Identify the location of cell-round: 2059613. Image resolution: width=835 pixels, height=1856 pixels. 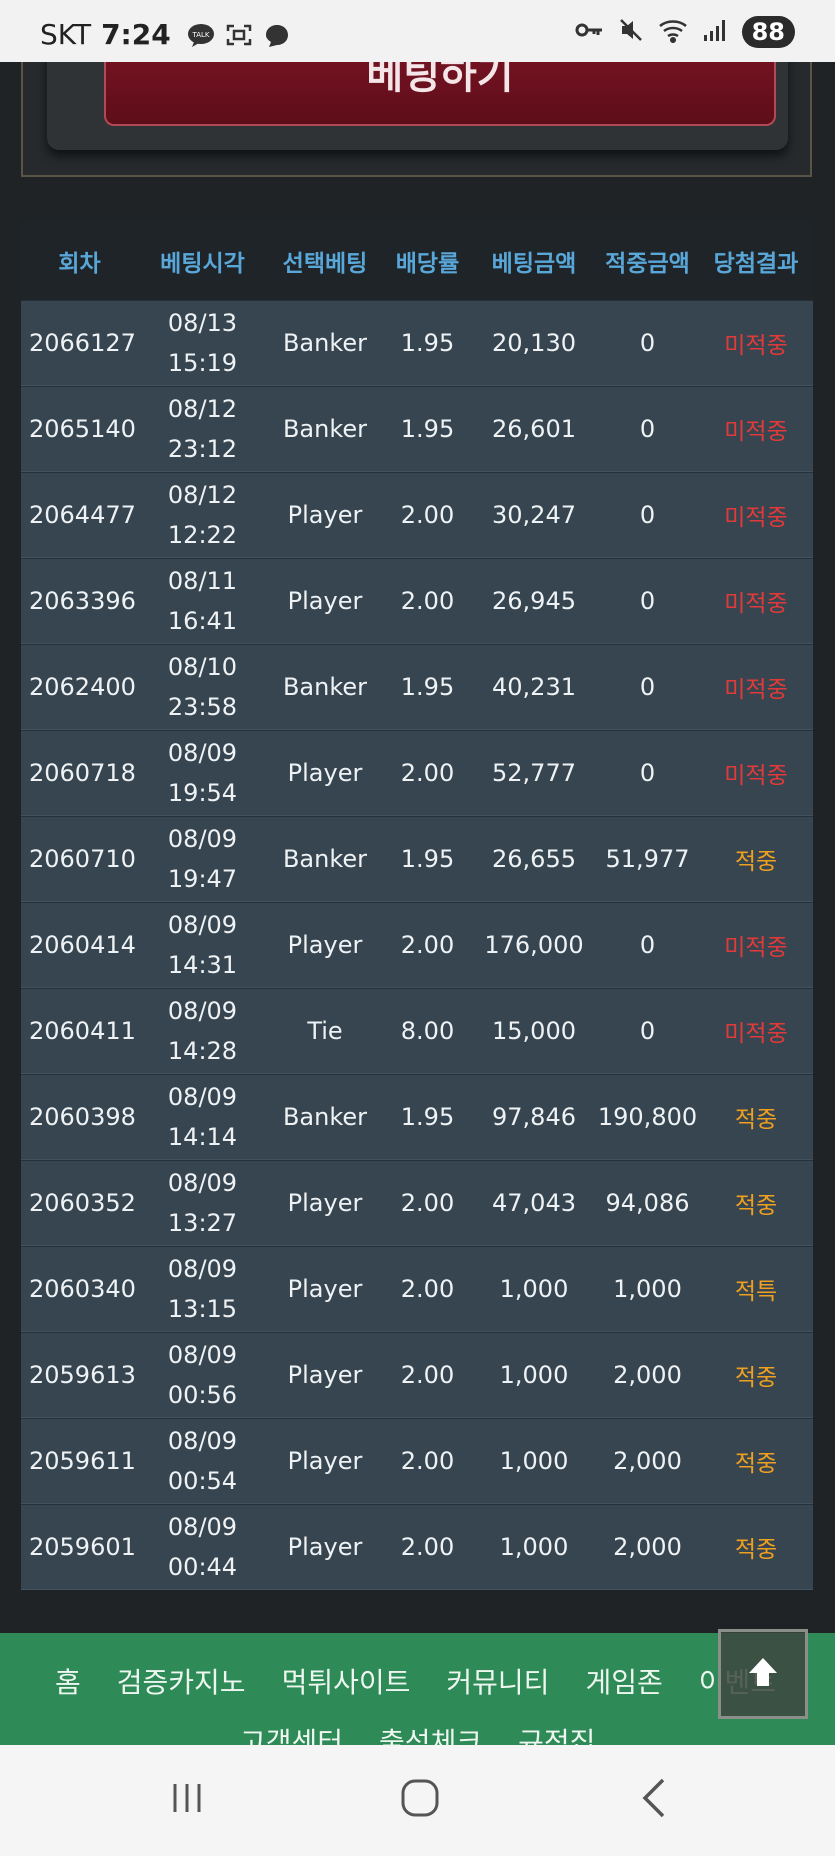
(82, 1375).